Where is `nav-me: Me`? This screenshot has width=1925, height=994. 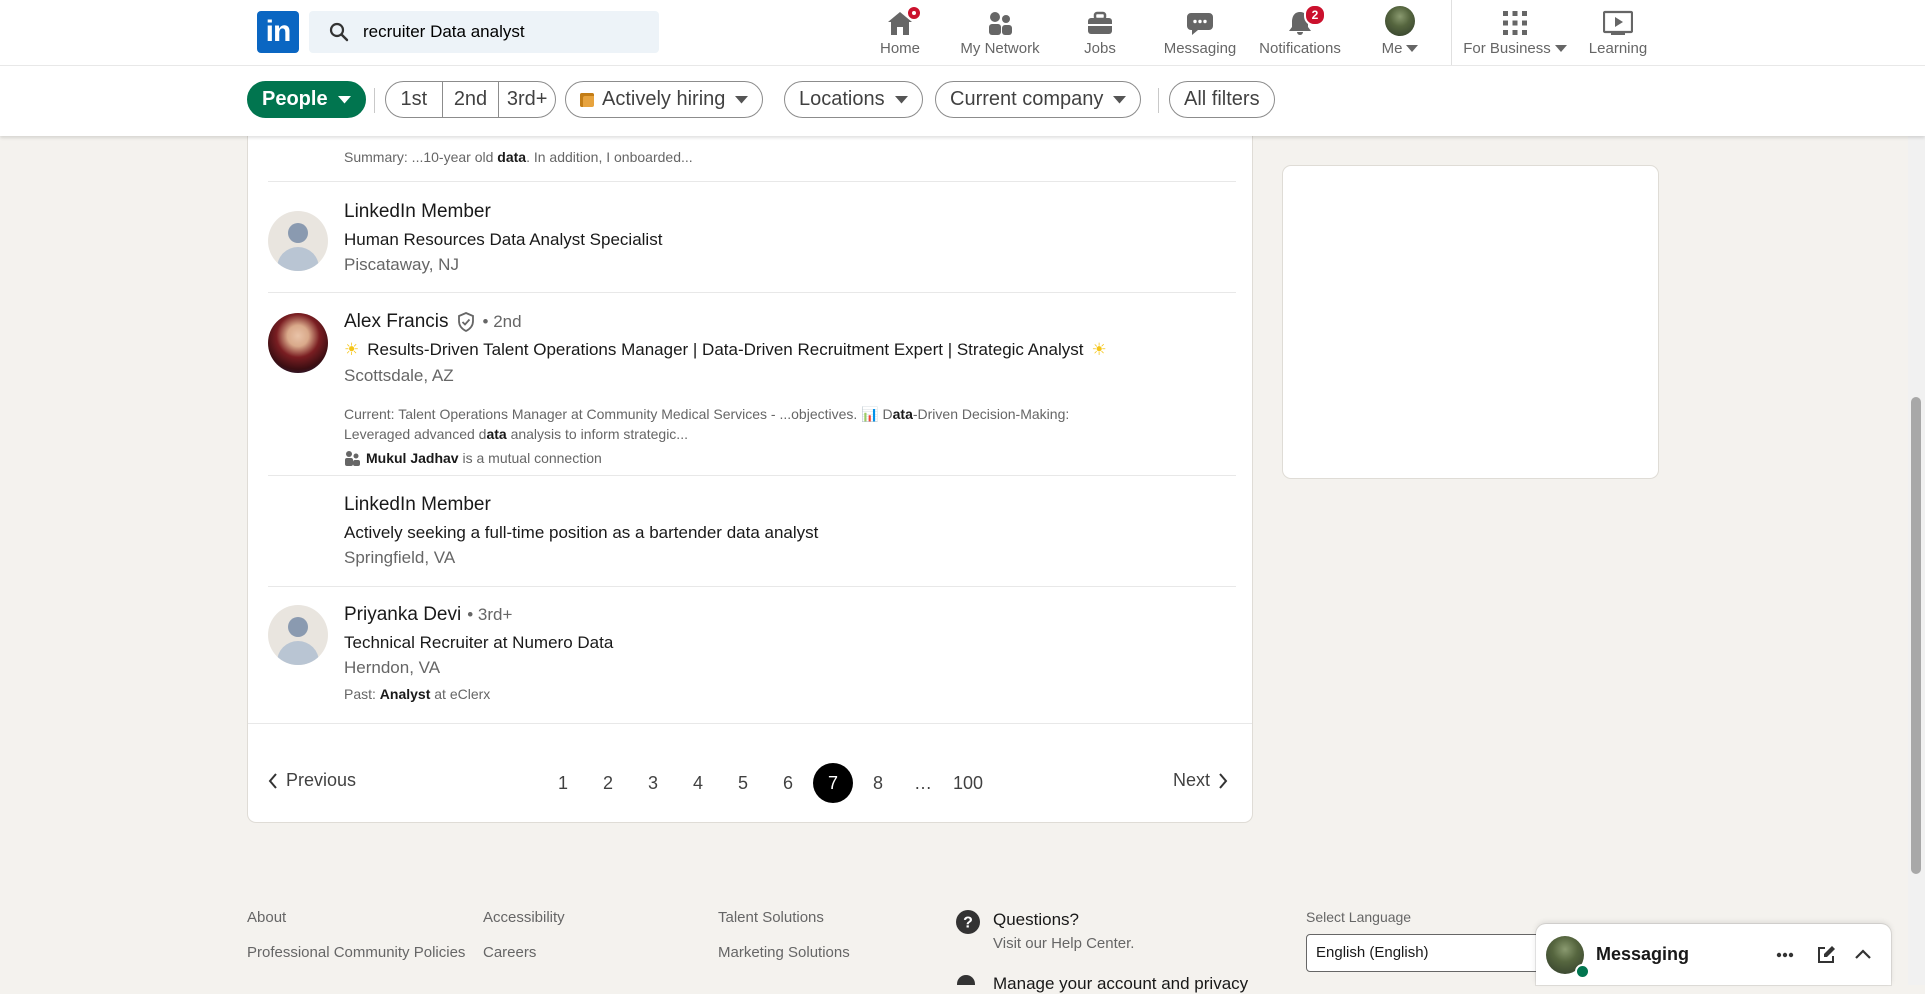
nav-me: Me is located at coordinates (1400, 33).